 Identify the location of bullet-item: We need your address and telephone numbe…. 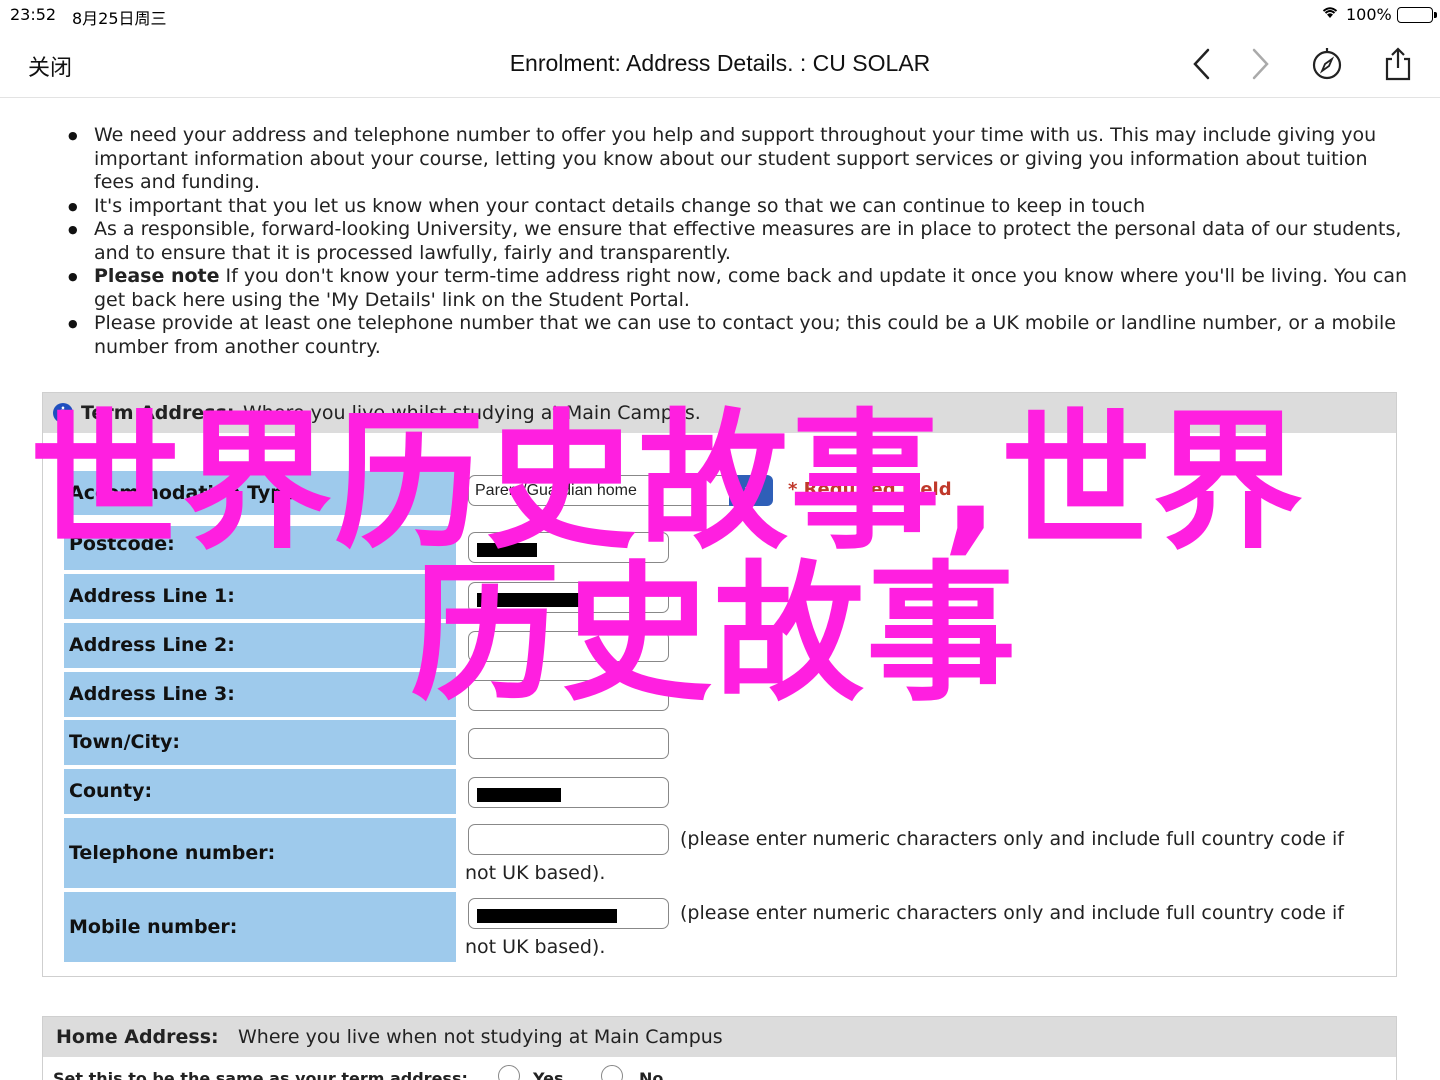
(738, 159).